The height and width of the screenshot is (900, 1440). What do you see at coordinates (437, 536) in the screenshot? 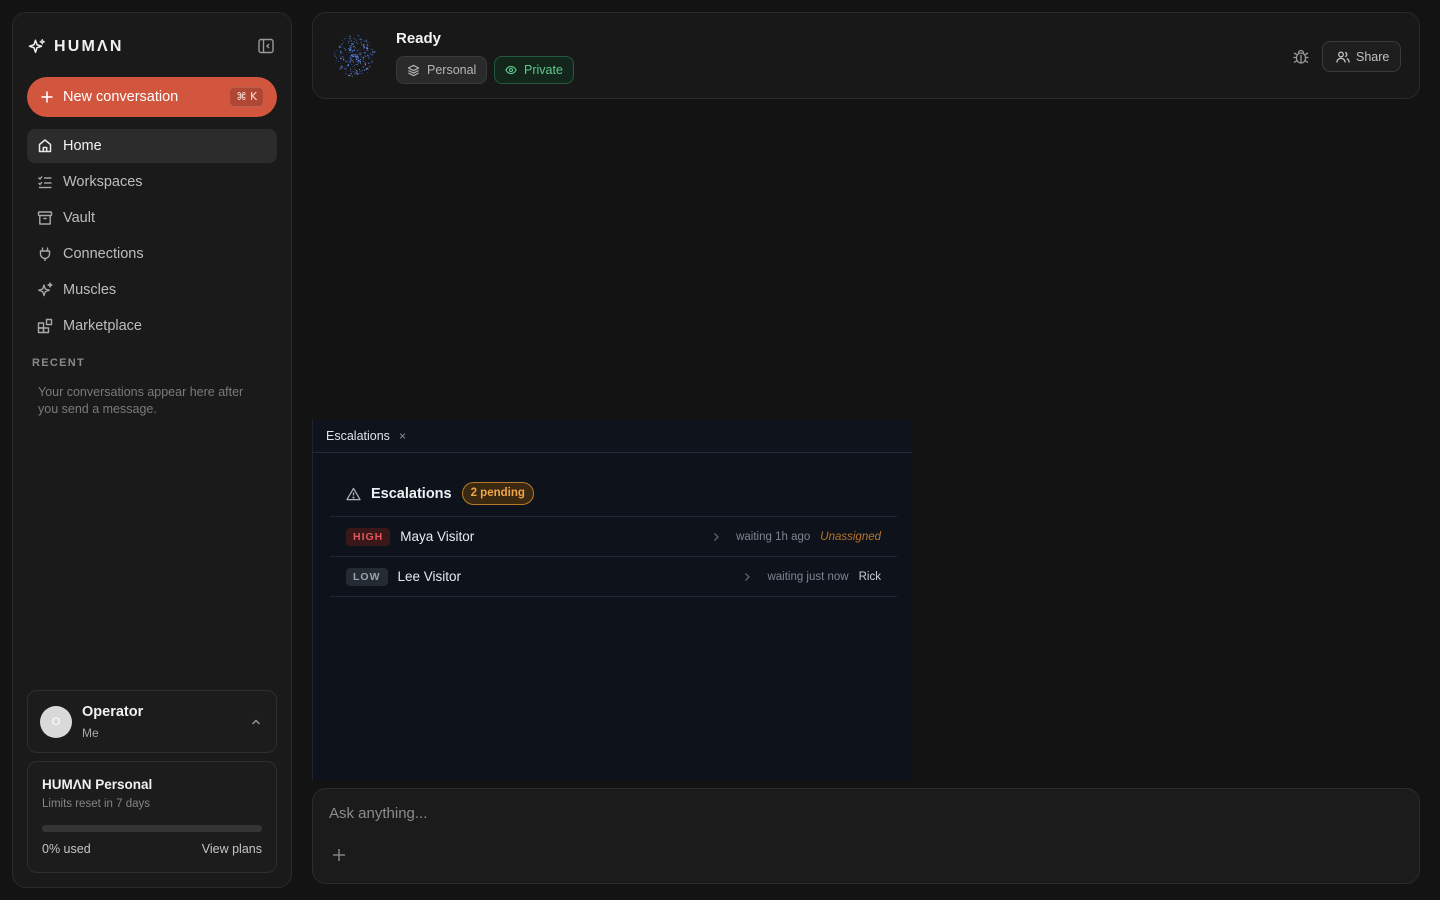
I see `visitor-name: Maya Visitor` at bounding box center [437, 536].